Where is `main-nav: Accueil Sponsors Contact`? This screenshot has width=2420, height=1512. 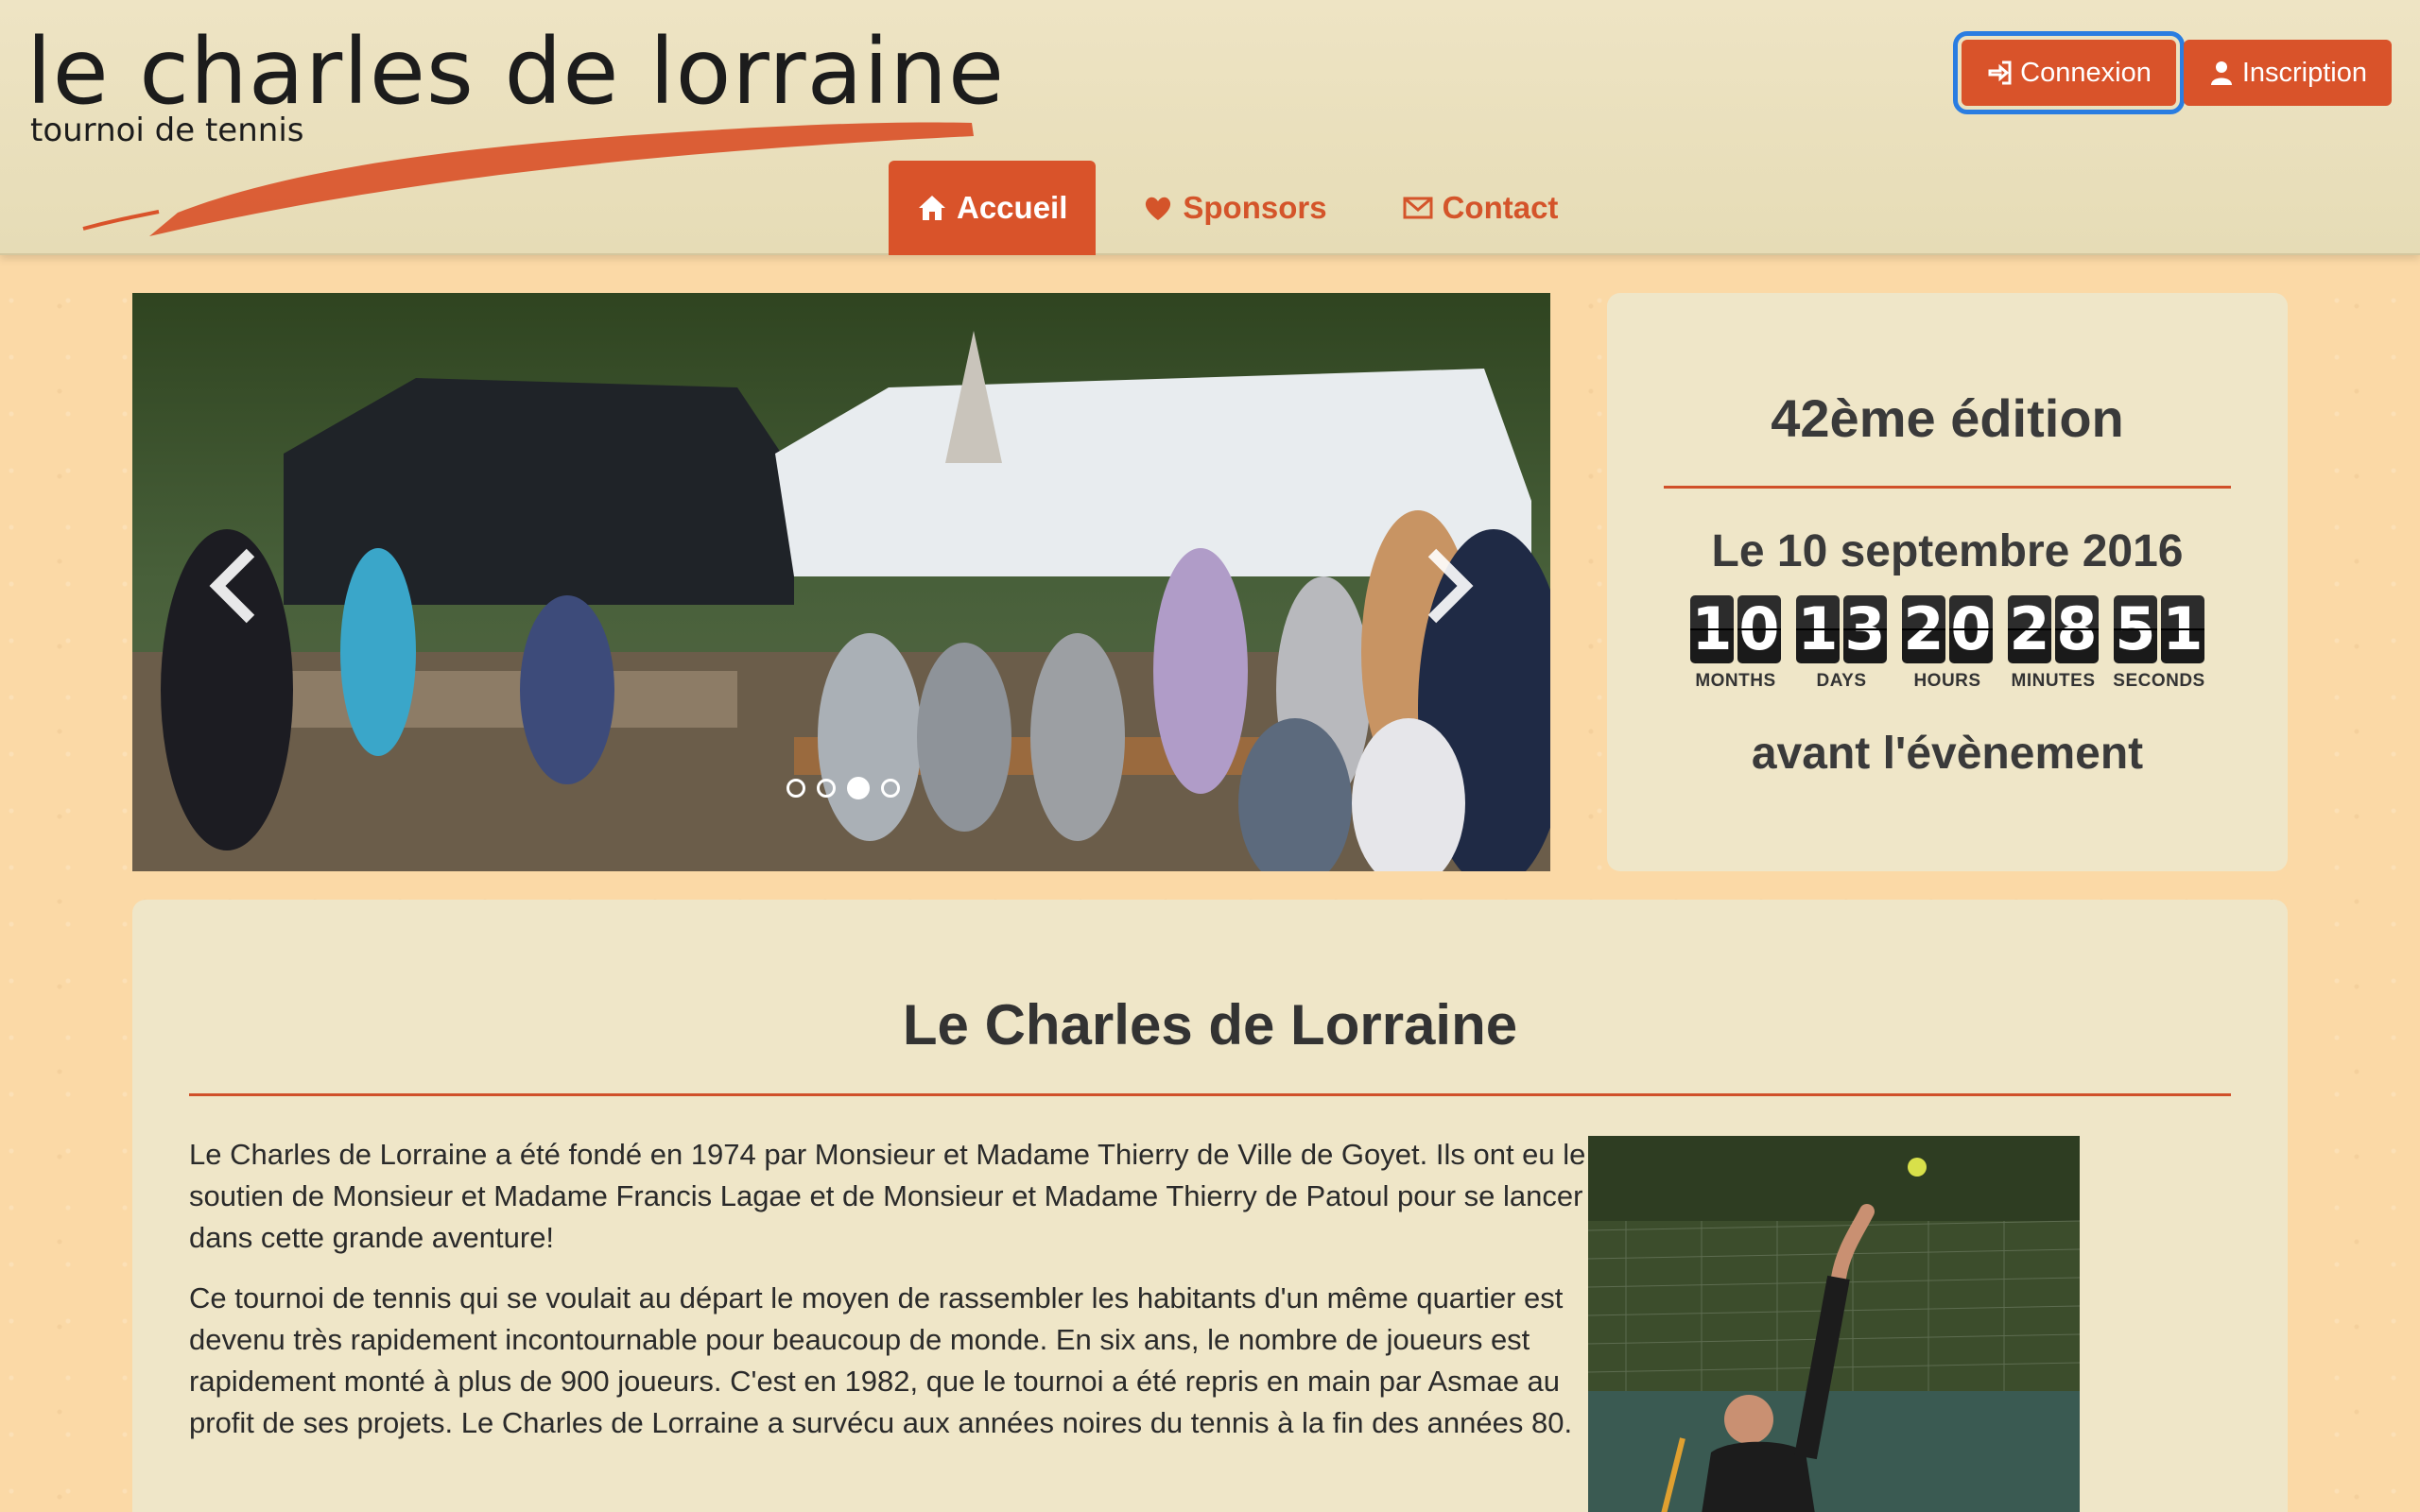 main-nav: Accueil Sponsors Contact is located at coordinates (1238, 208).